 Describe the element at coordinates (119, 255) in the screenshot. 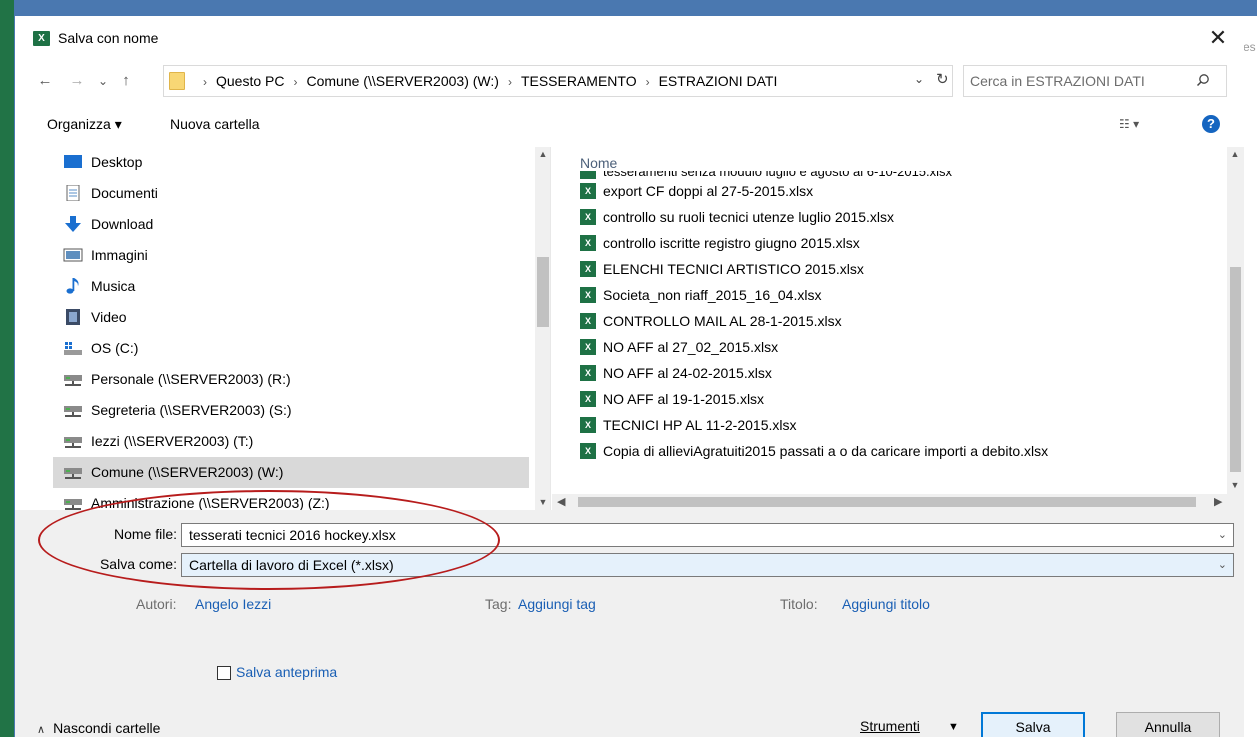

I see `nav-item-label: Immagini` at that location.